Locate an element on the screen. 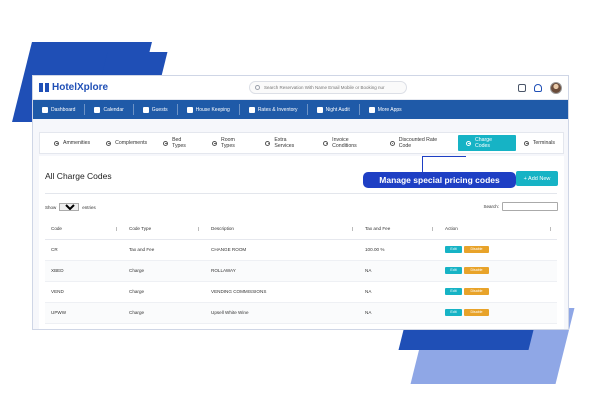  logo-icon is located at coordinates (44, 87).